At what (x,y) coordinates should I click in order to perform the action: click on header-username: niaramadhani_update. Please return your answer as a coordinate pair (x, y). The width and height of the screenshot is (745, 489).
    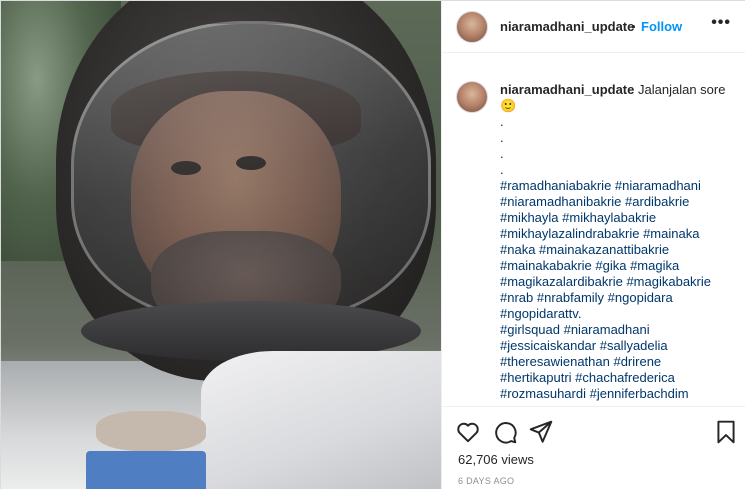
    Looking at the image, I should click on (567, 26).